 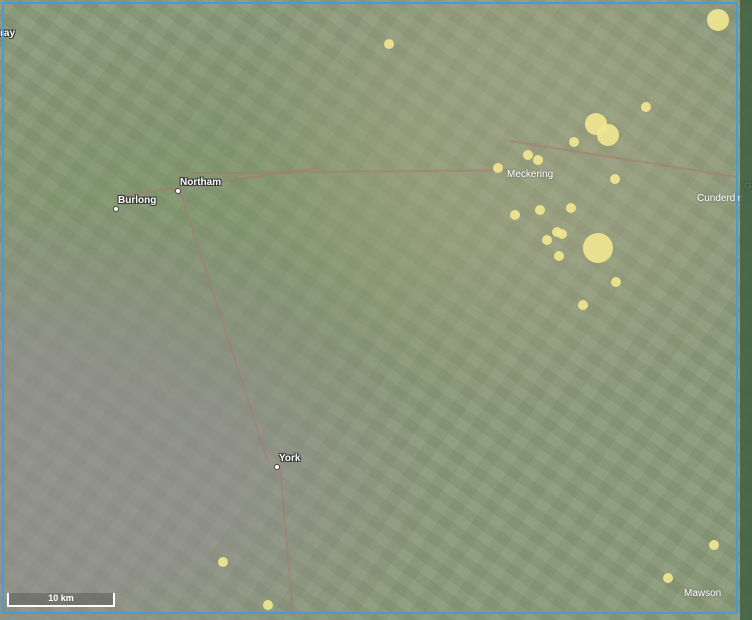 I want to click on place-label: Cunderdin, so click(x=720, y=198).